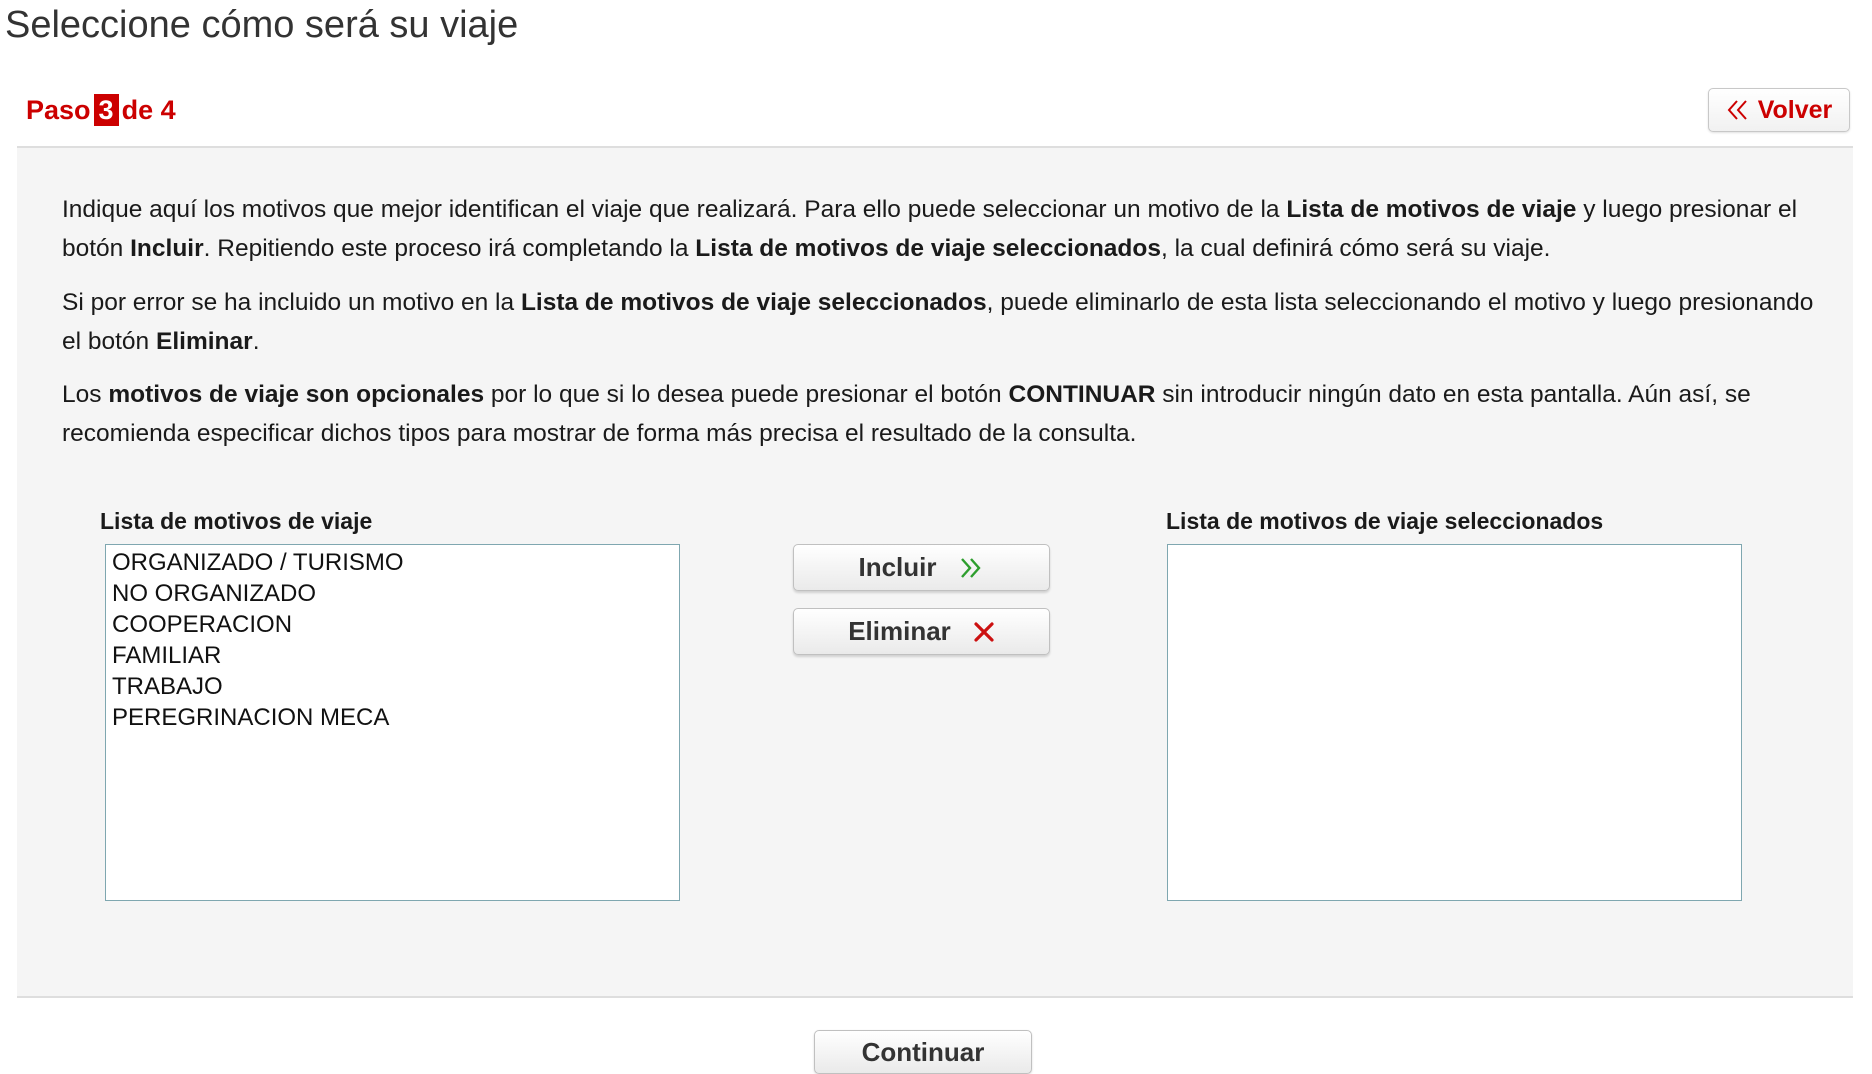 Image resolution: width=1872 pixels, height=1074 pixels. Describe the element at coordinates (1795, 109) in the screenshot. I see `back-button-label: Volver` at that location.